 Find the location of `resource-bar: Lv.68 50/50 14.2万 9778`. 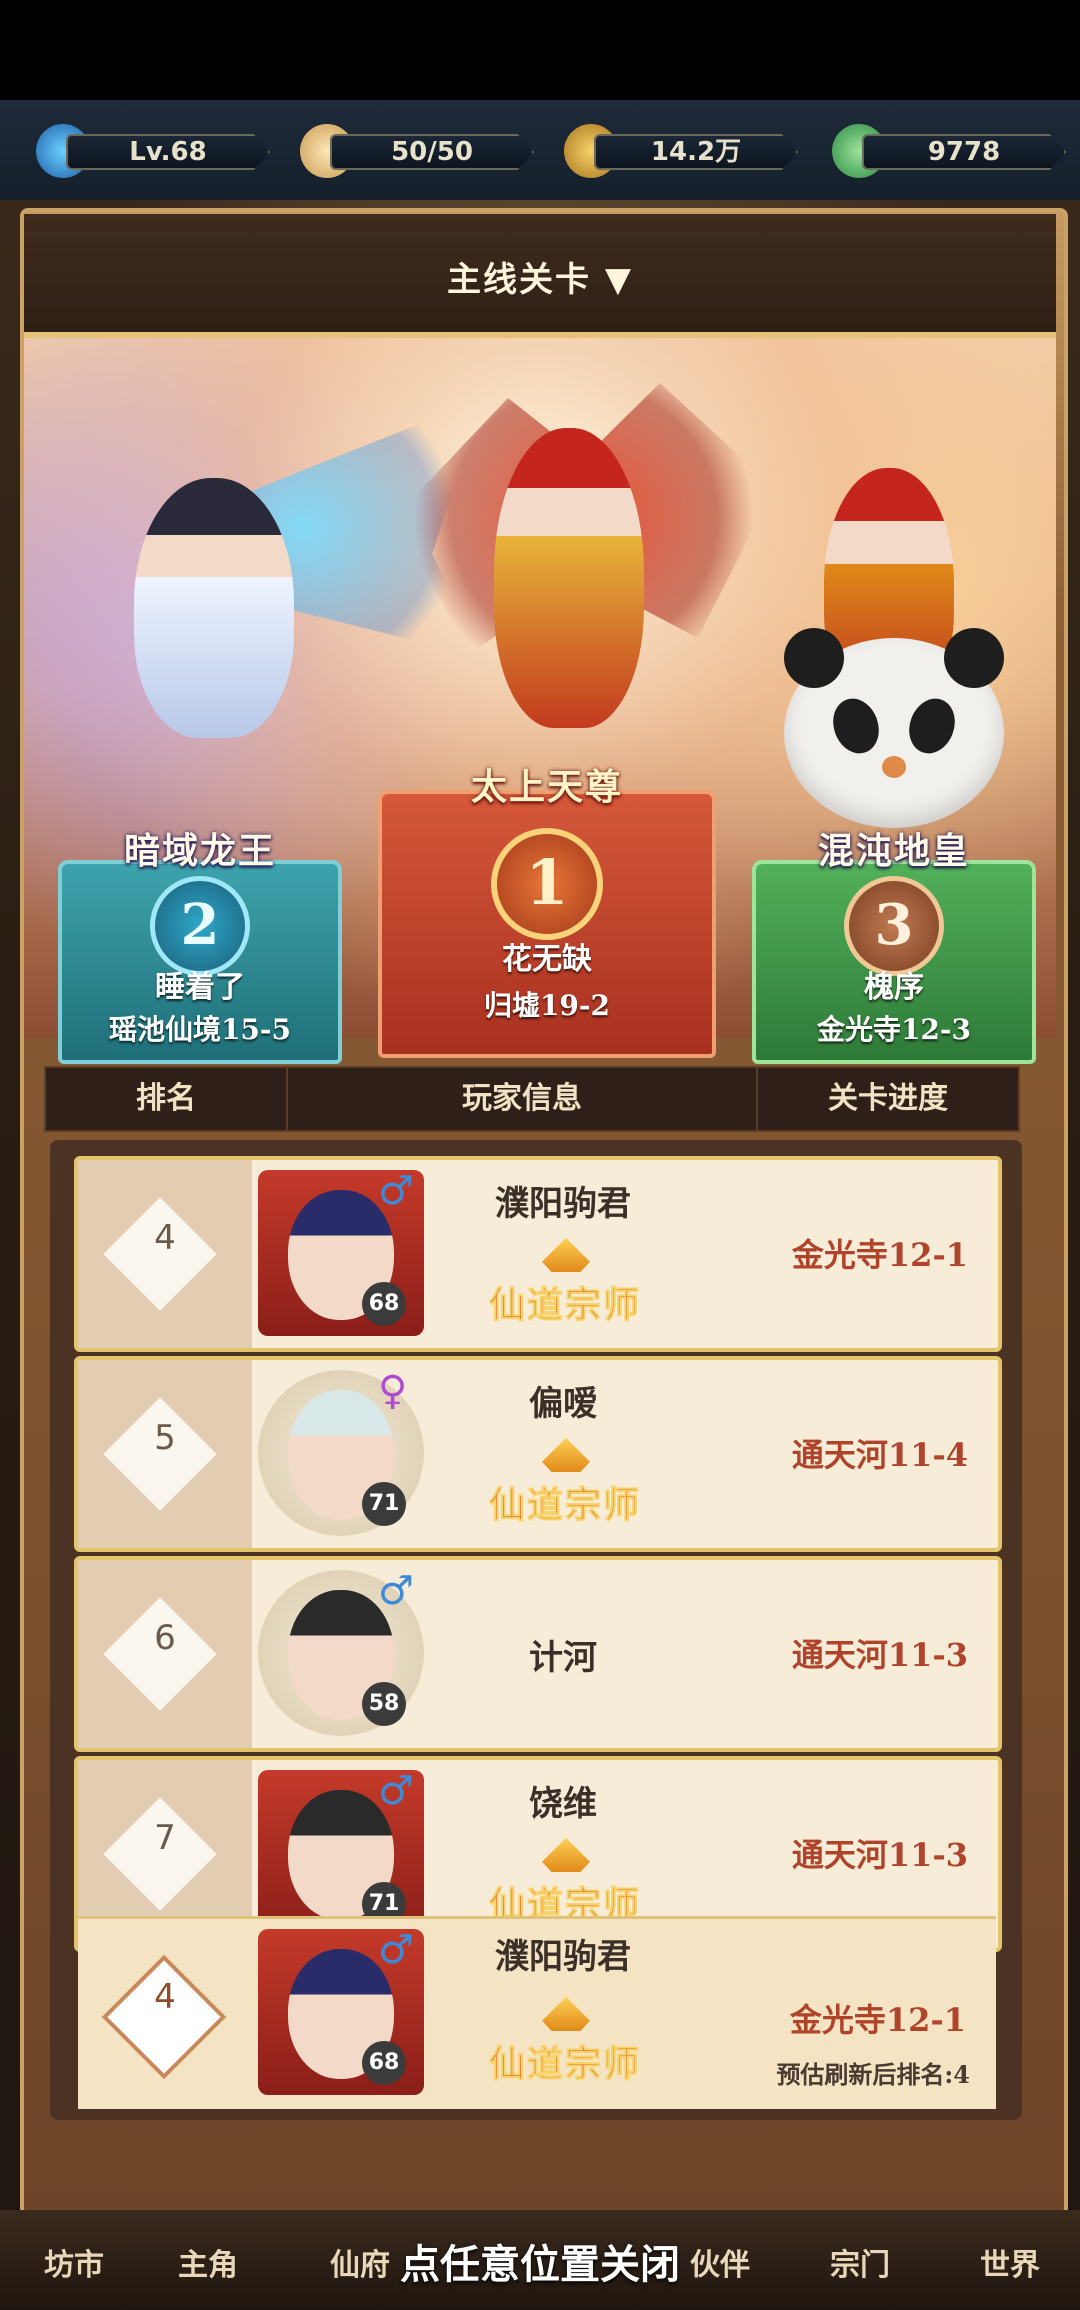

resource-bar: Lv.68 50/50 14.2万 9778 is located at coordinates (540, 150).